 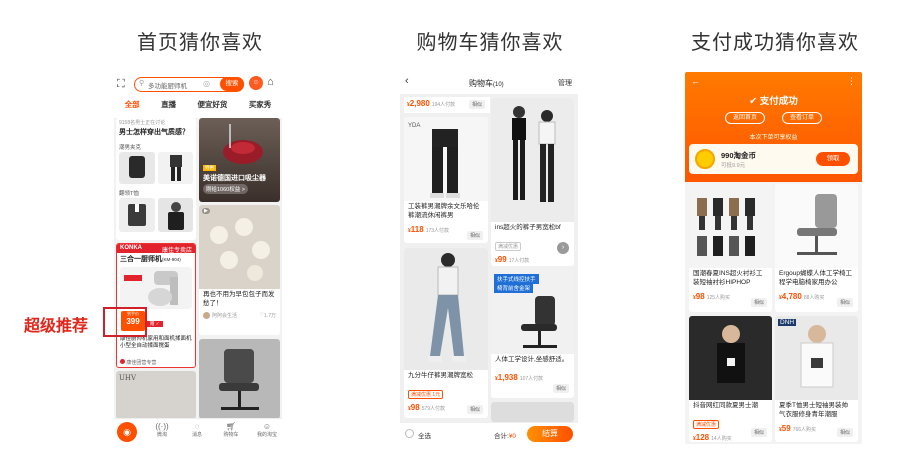 I want to click on home-tab-icon: ◉, so click(x=127, y=432).